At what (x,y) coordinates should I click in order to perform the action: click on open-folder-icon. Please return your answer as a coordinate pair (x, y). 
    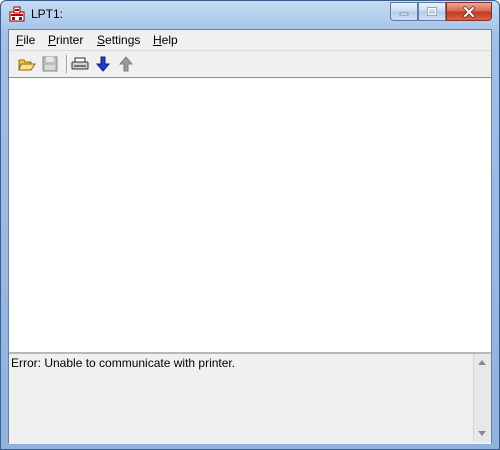
    Looking at the image, I should click on (27, 65).